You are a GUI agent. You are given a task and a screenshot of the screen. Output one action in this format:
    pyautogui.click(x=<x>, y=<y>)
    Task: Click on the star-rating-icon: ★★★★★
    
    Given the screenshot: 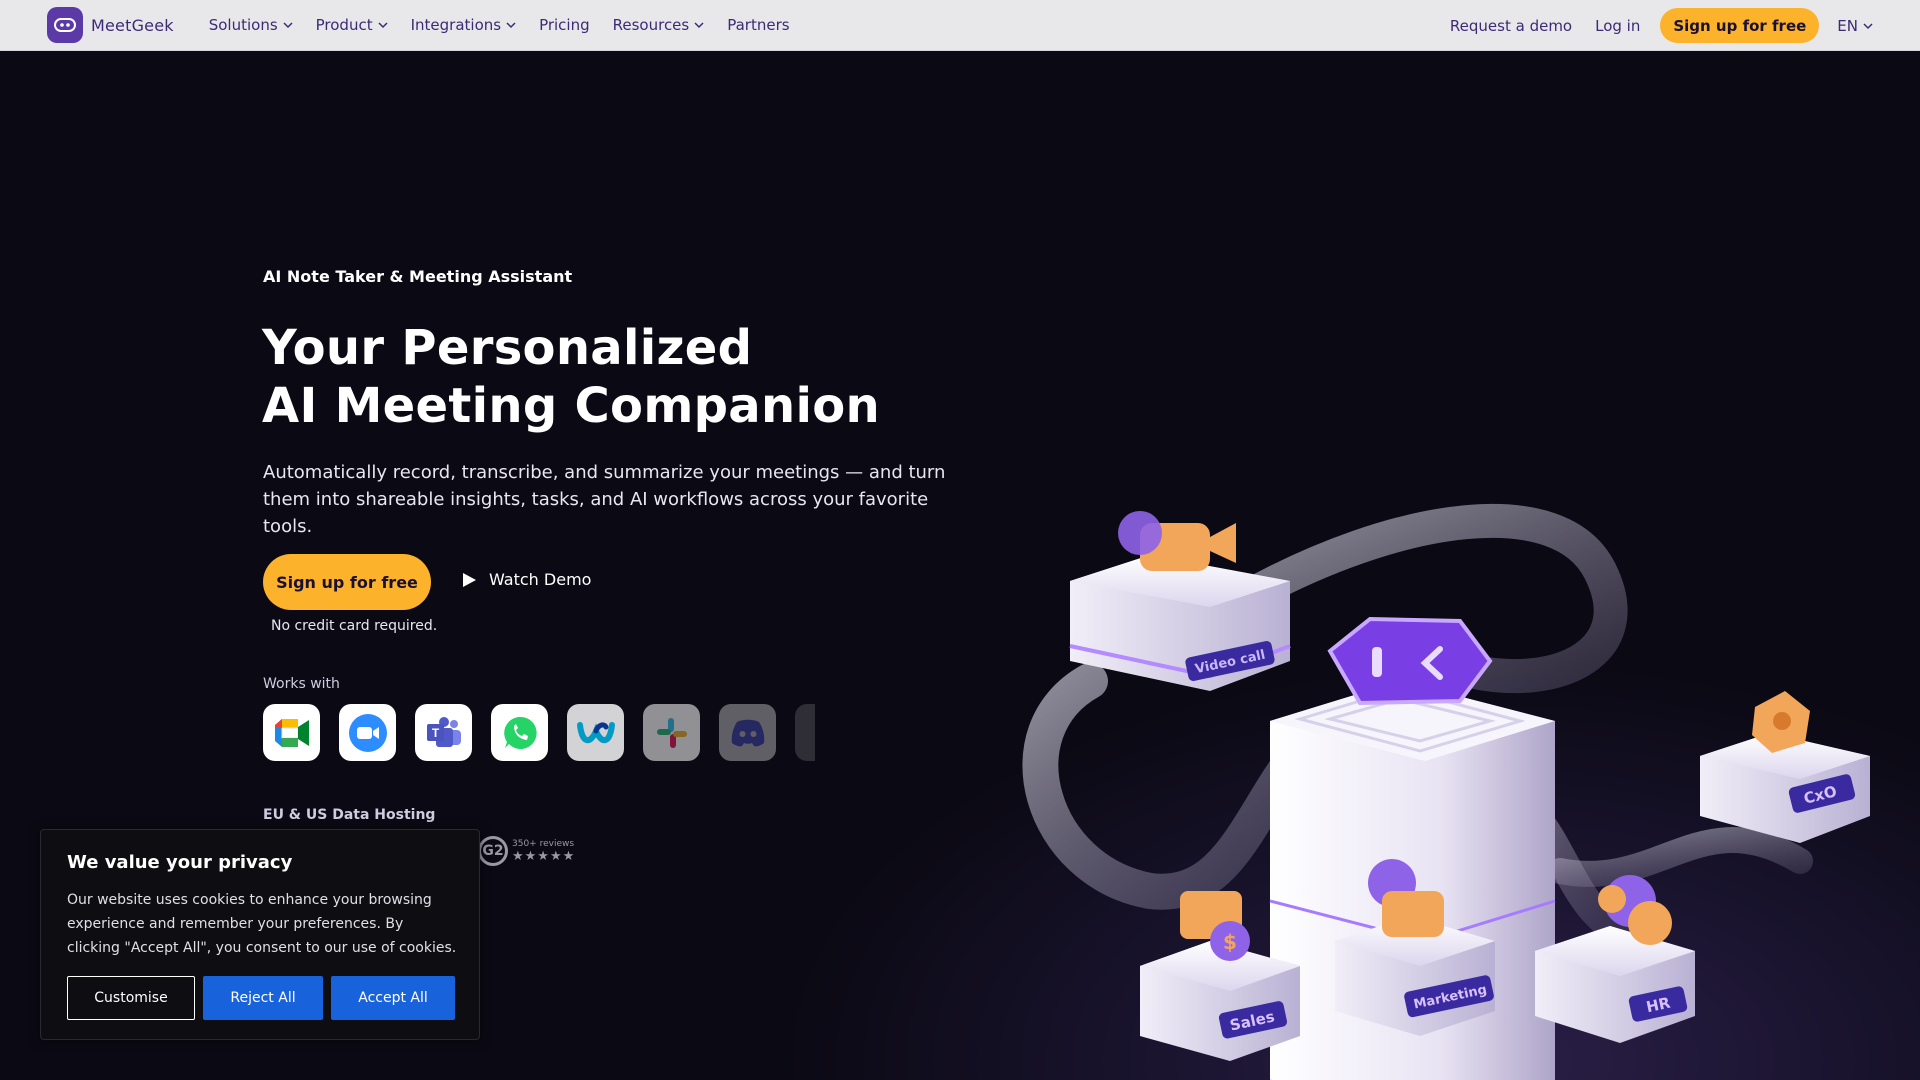 What is the action you would take?
    pyautogui.click(x=544, y=856)
    